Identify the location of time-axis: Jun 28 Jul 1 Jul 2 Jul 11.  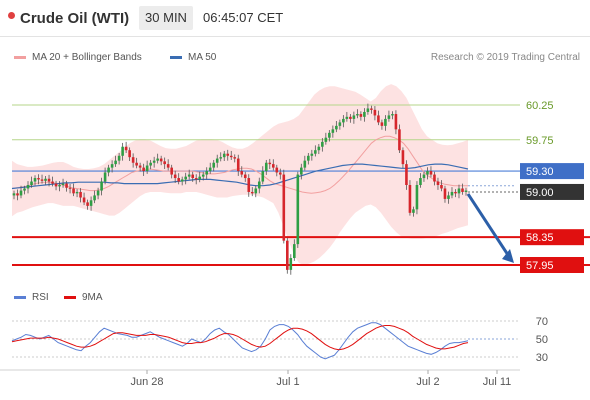
(260, 378).